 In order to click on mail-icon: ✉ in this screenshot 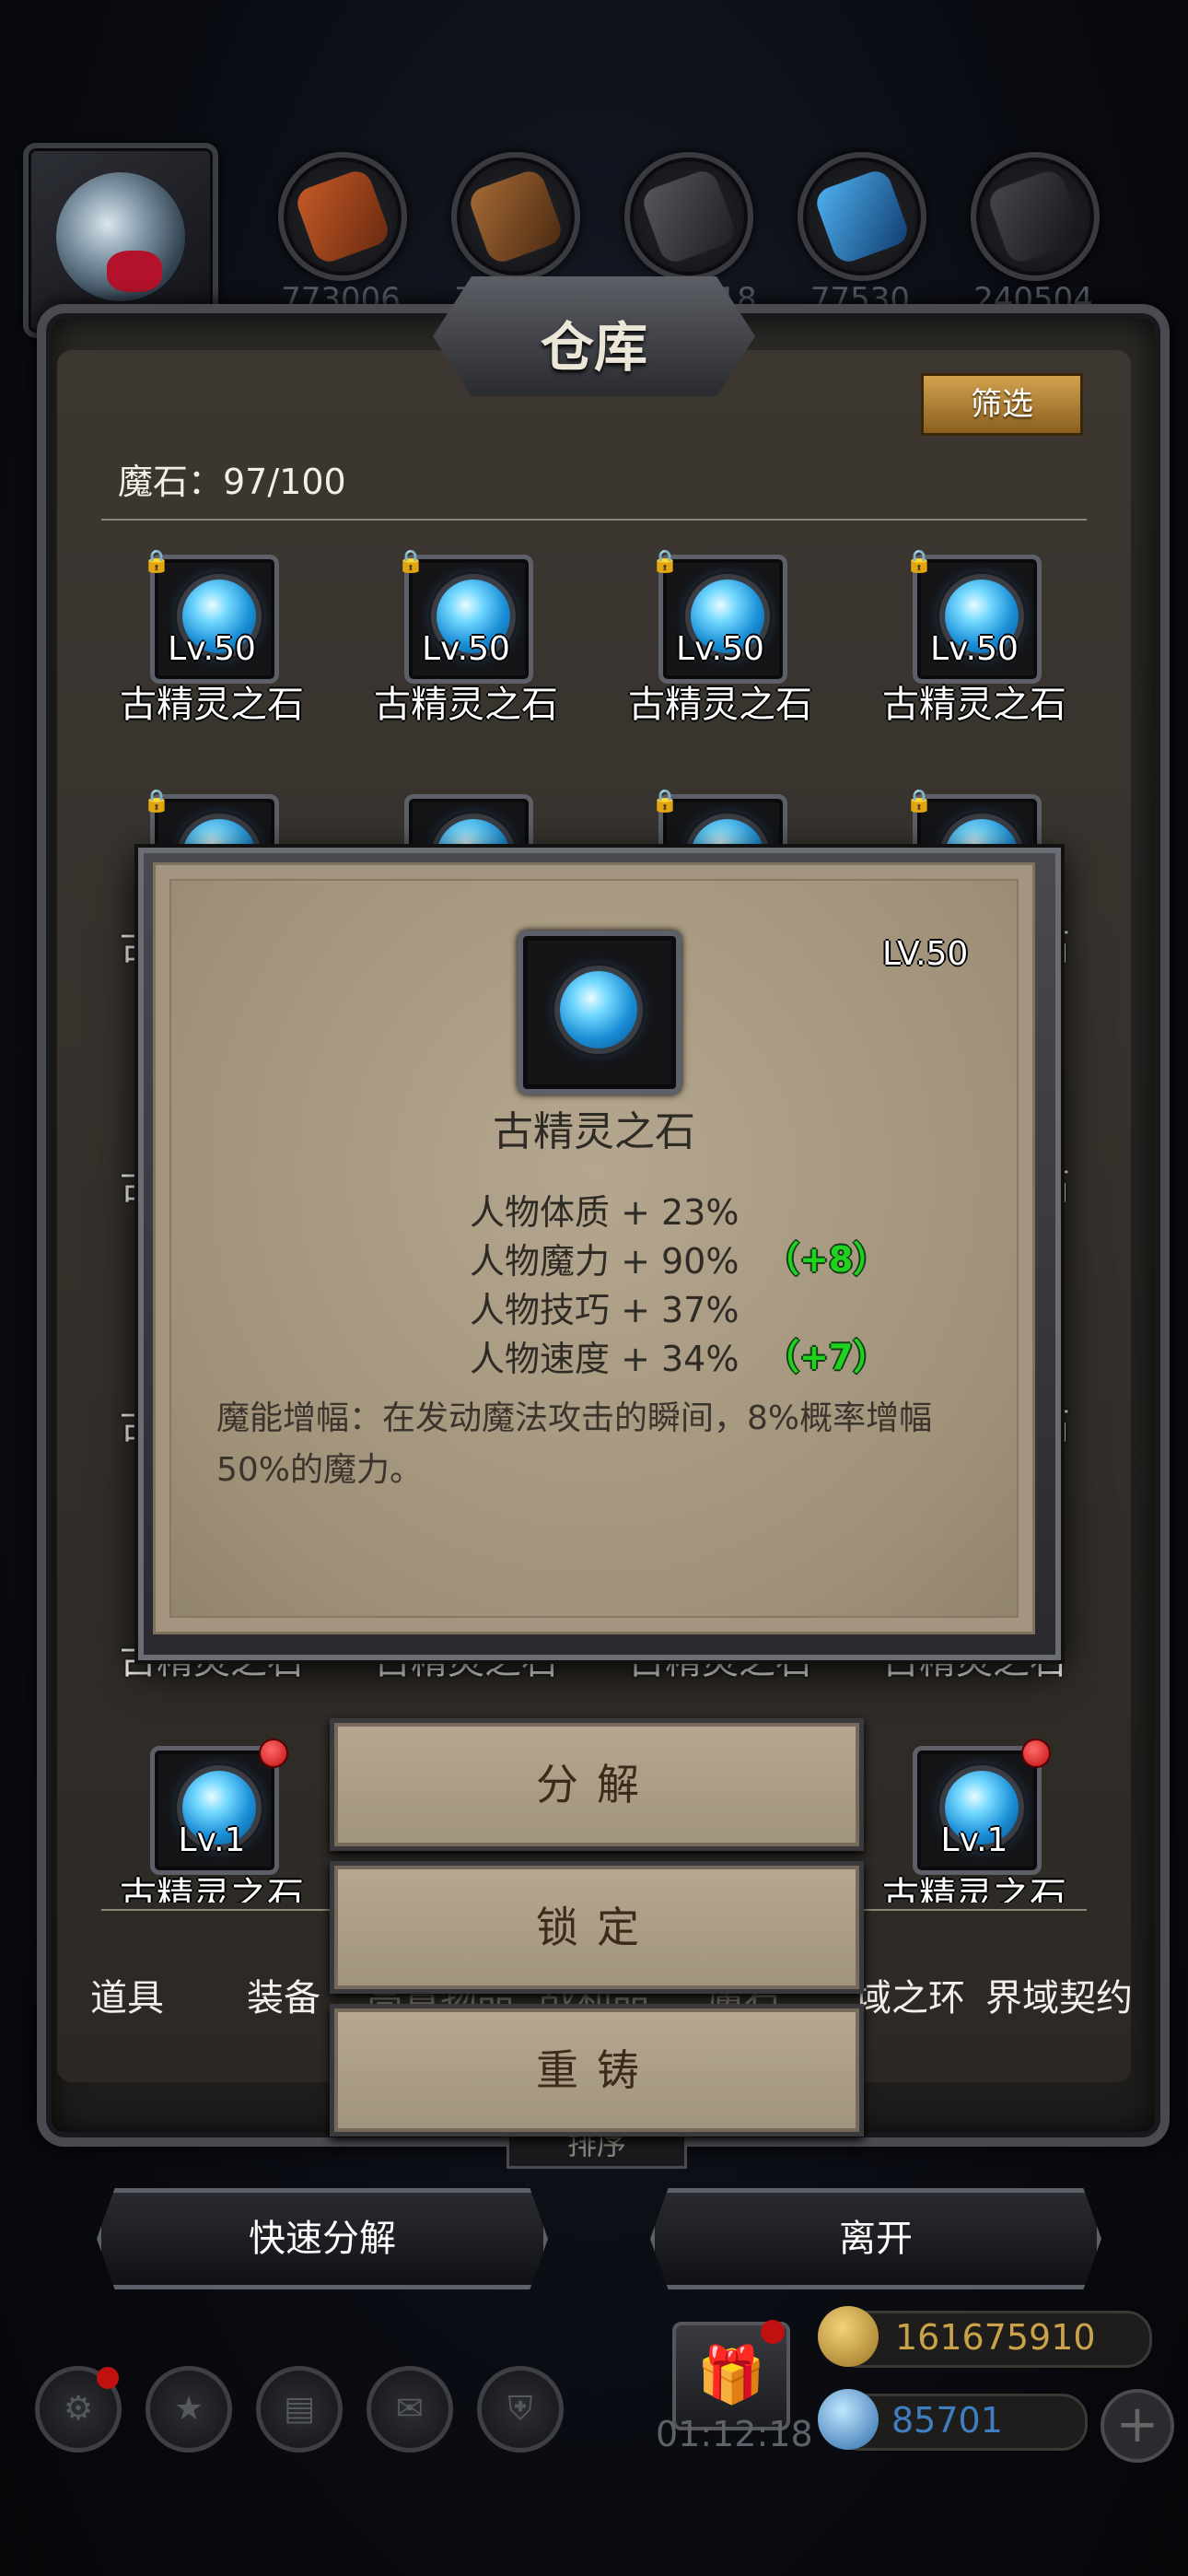, I will do `click(410, 2409)`.